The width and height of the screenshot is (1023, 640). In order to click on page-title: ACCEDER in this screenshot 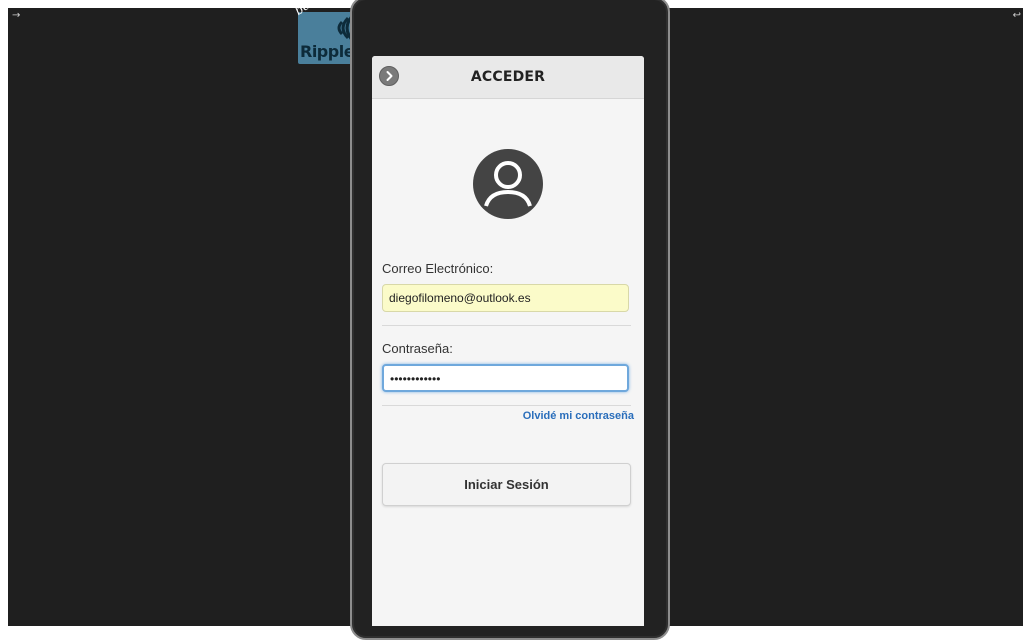, I will do `click(508, 77)`.